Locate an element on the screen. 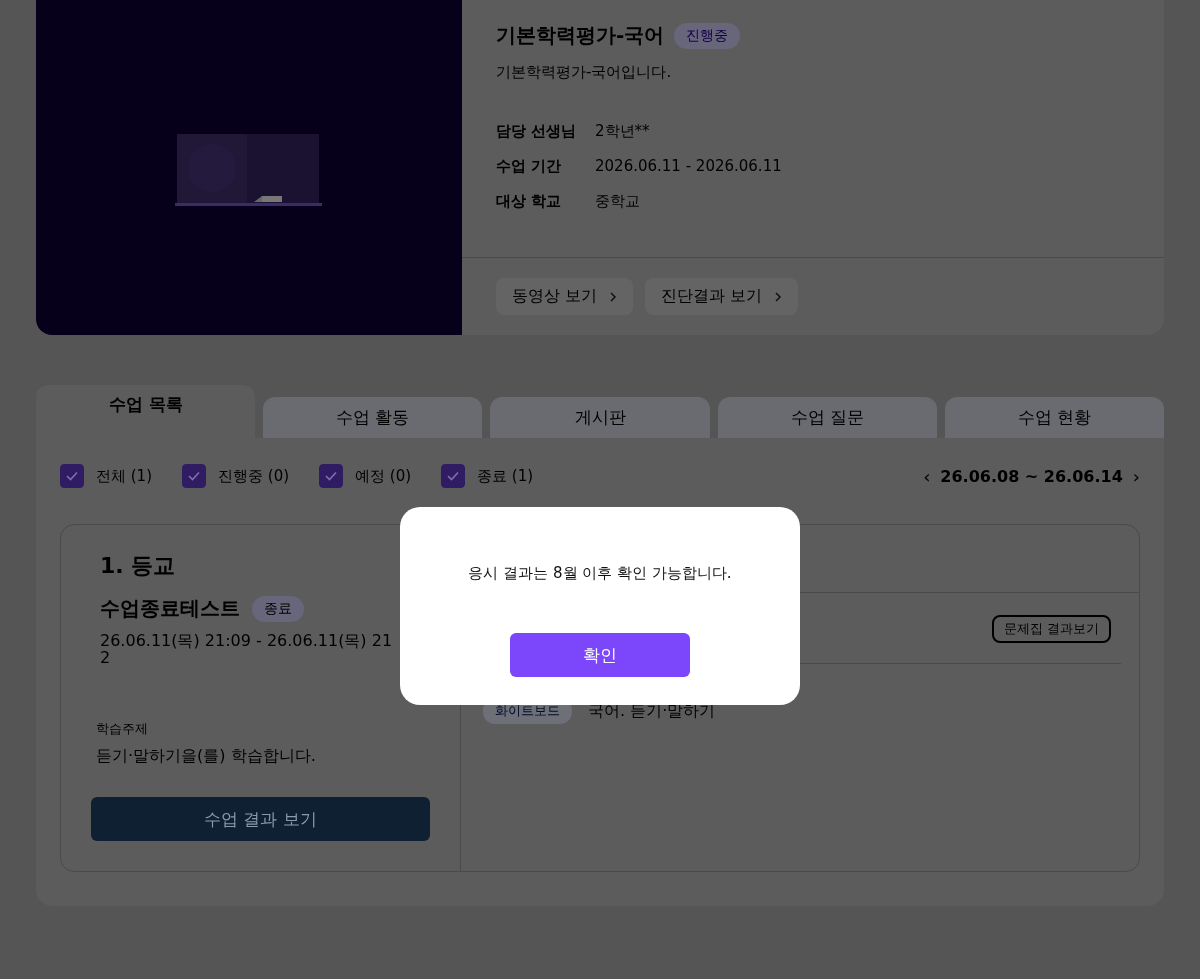 The height and width of the screenshot is (979, 1200). view-button: 동영상 보기 is located at coordinates (565, 296).